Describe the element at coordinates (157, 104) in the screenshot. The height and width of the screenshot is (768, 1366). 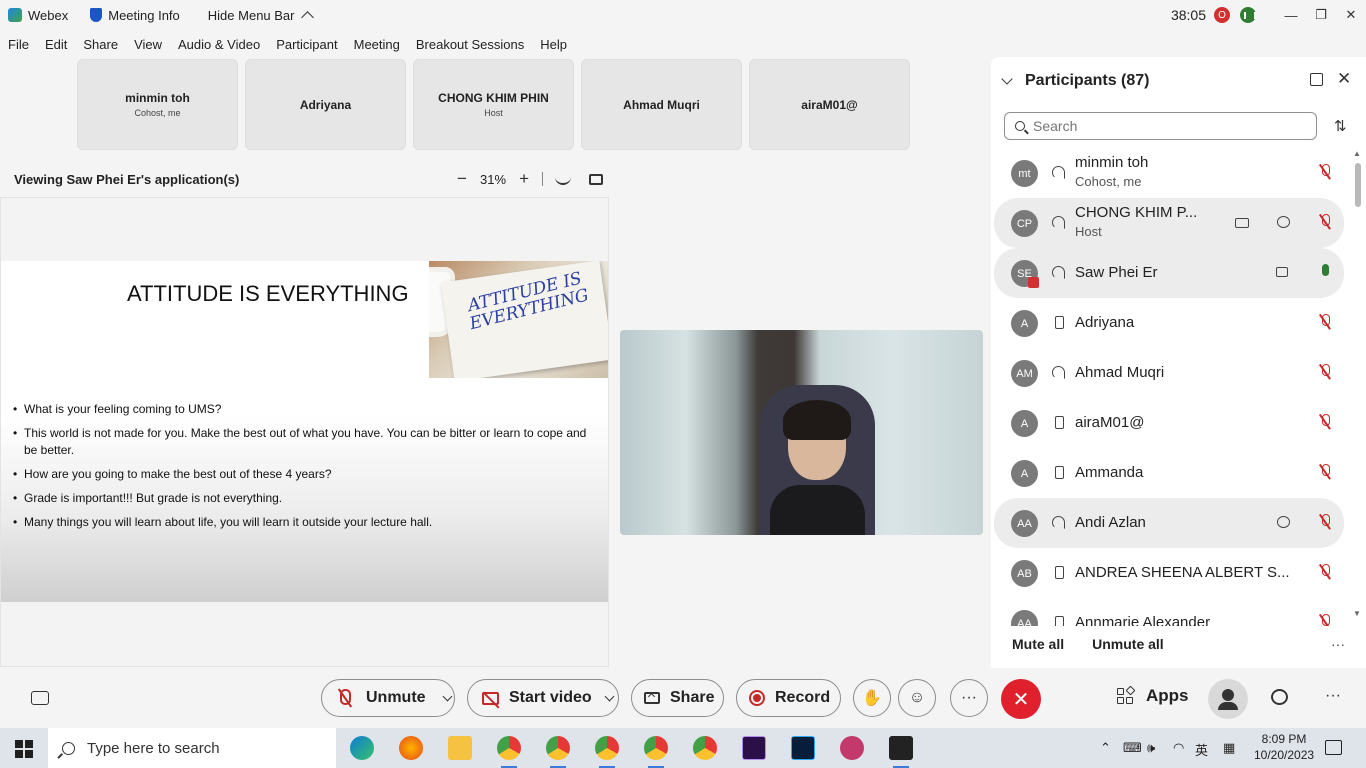
I see `video-tile: minmin toh Cohost, me` at that location.